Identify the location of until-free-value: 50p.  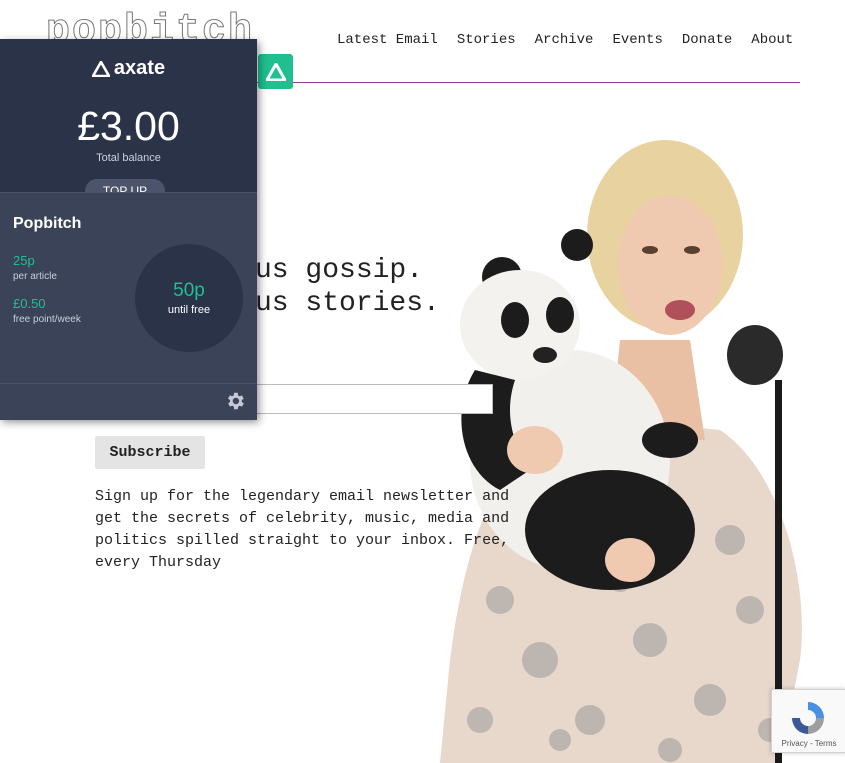
(189, 290).